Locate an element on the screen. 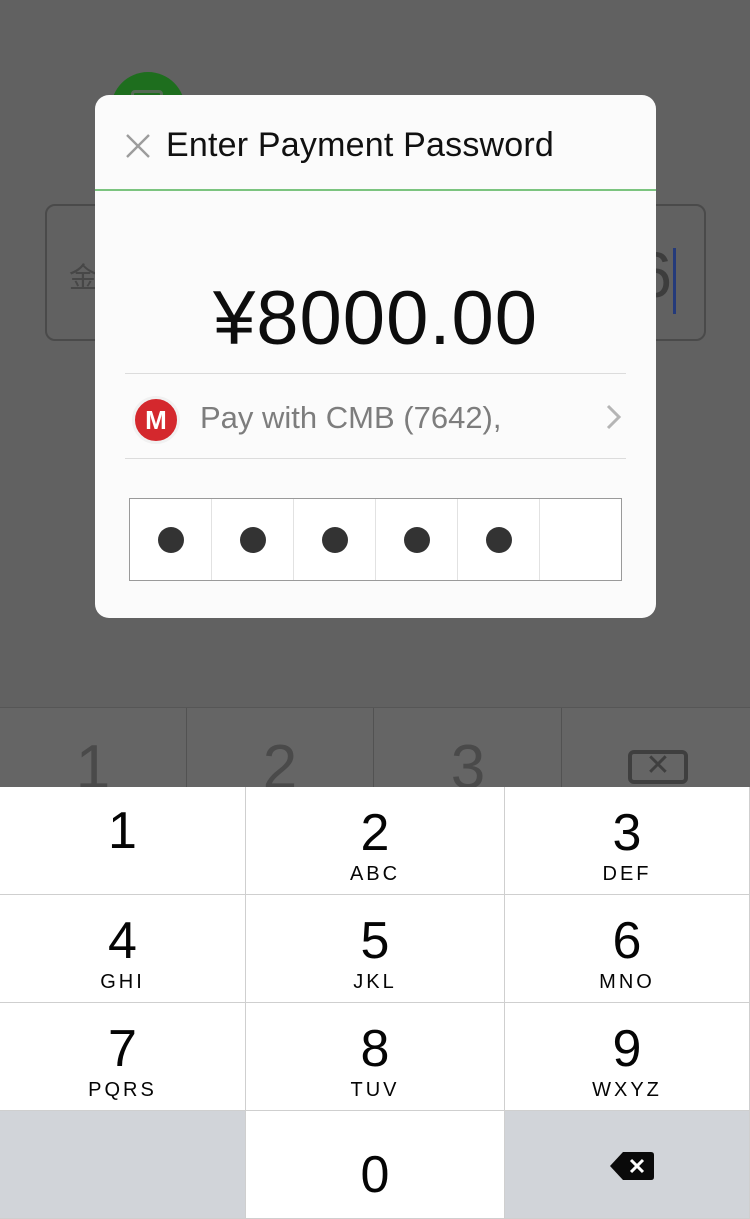 The image size is (750, 1219). bank-logo-mark: M is located at coordinates (156, 420).